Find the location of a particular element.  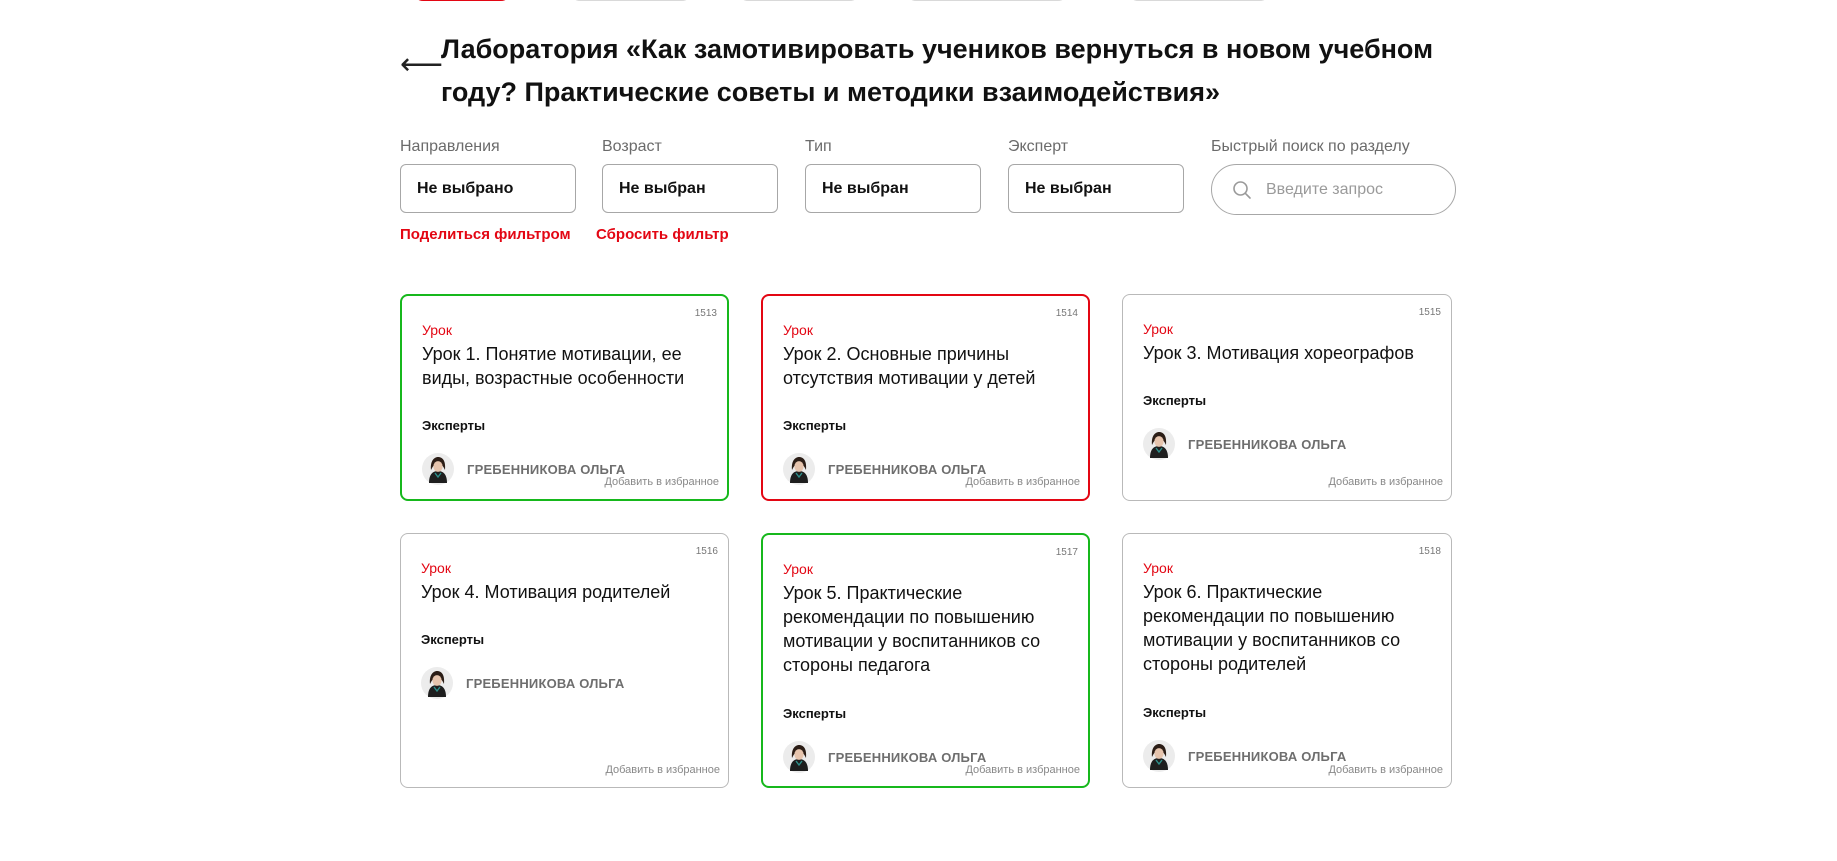

filter-expert: Эксперт Не выбран is located at coordinates (1096, 175).